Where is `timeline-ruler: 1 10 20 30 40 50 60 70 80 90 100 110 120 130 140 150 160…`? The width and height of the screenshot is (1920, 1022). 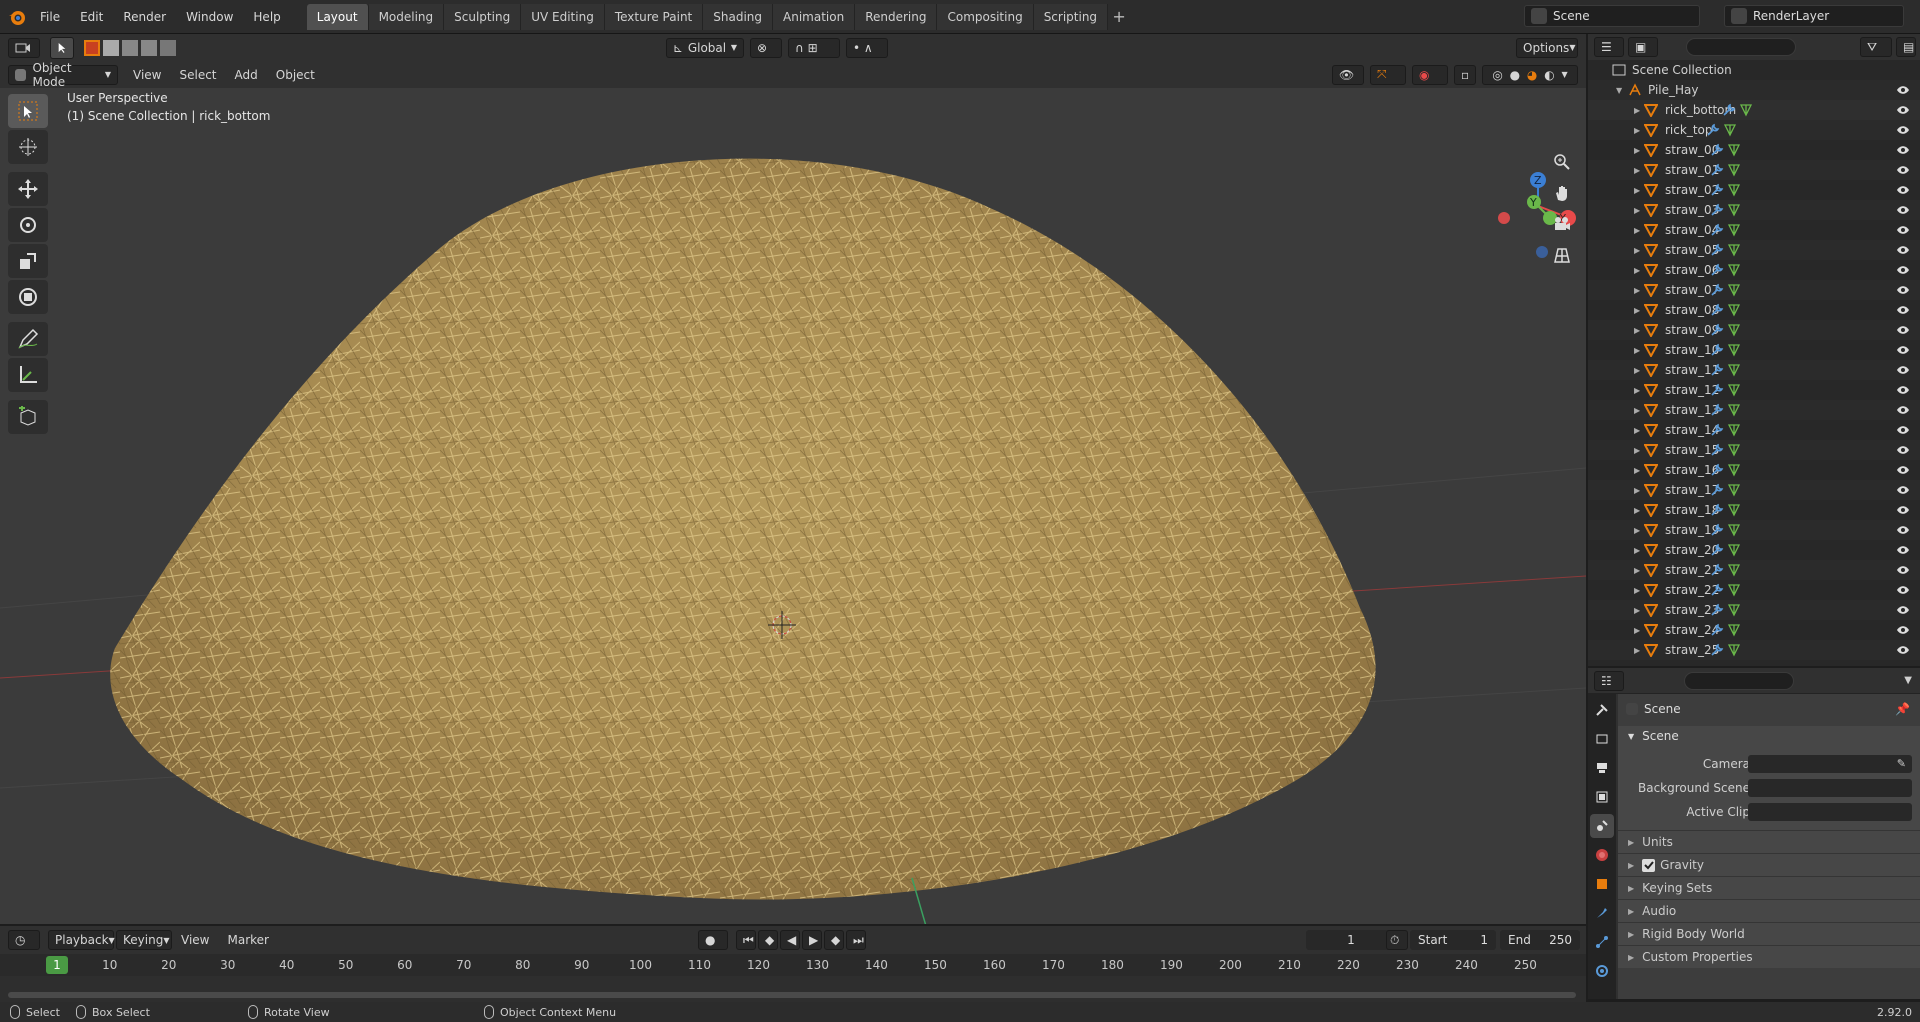 timeline-ruler: 1 10 20 30 40 50 60 70 80 90 100 110 120 130 140 150 160… is located at coordinates (793, 965).